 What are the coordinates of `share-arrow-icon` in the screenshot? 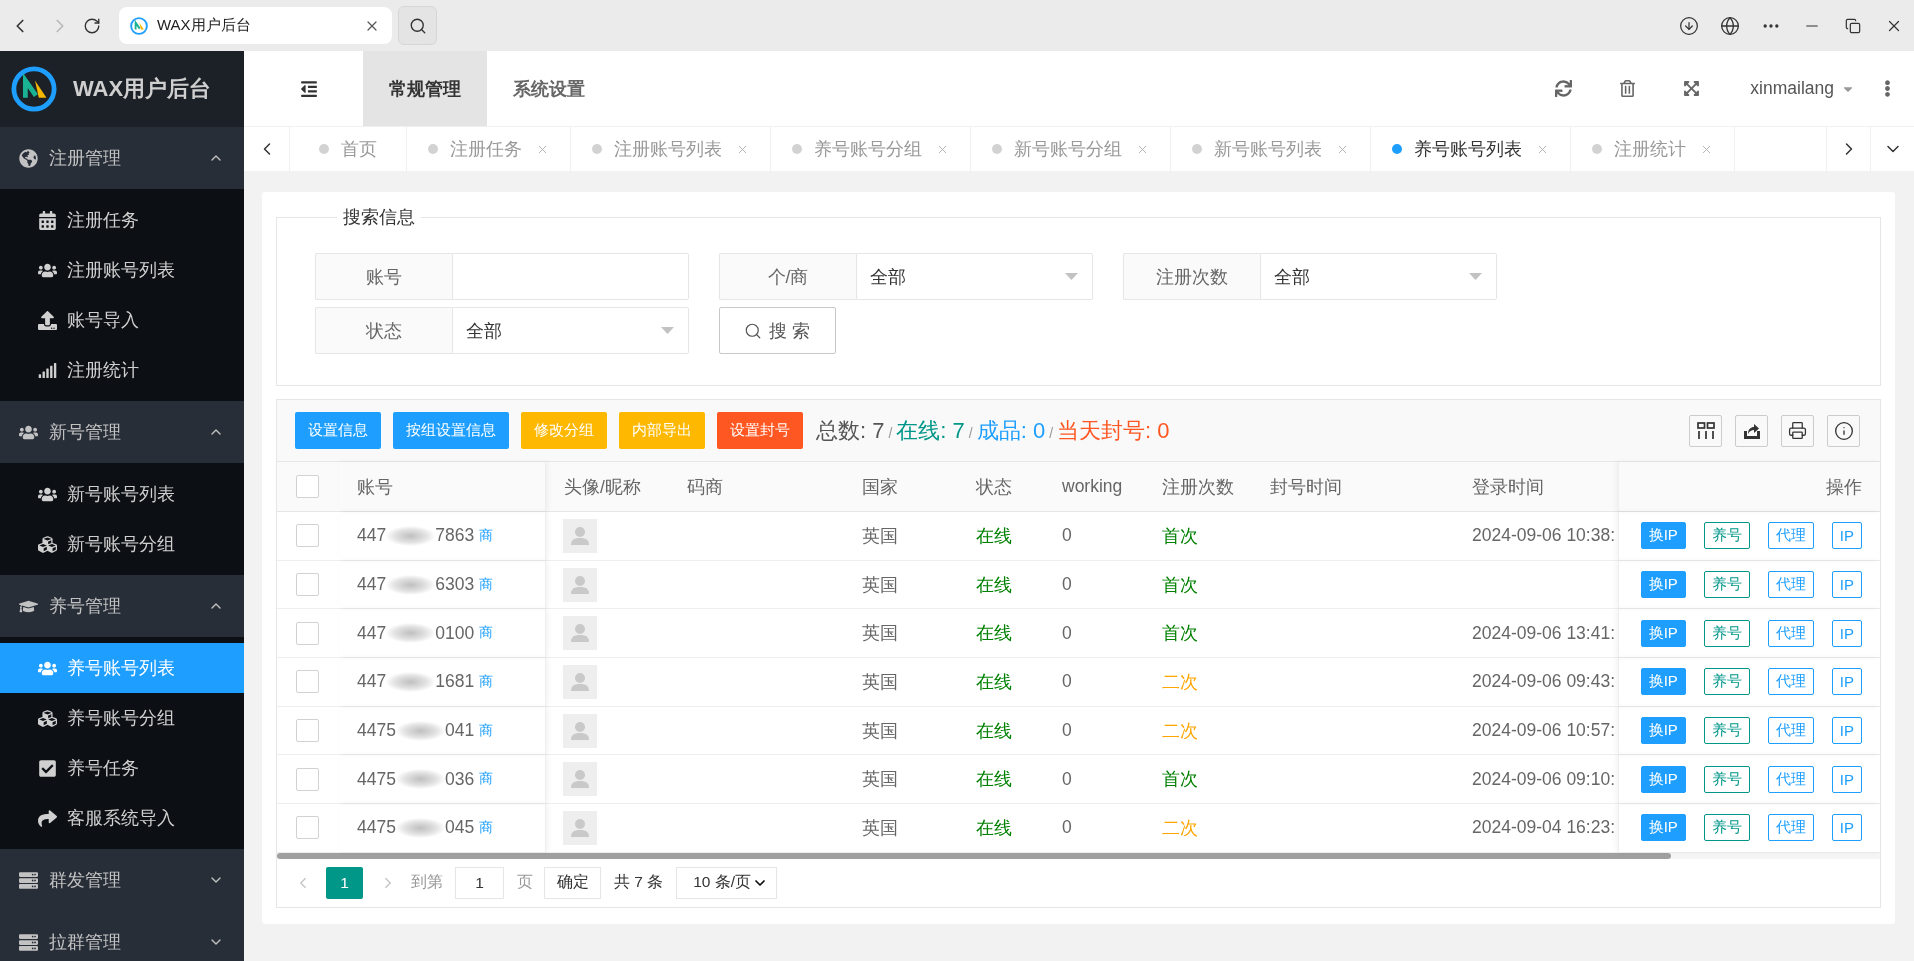 It's located at (47, 818).